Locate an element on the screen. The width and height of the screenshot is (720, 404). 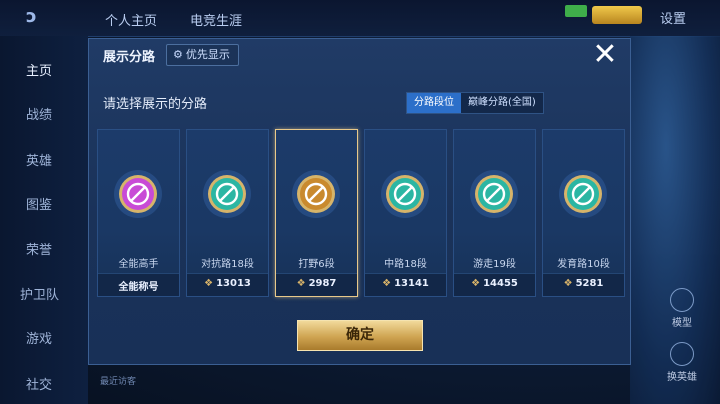
tab-peak-lane: 巅峰分路(全国) is located at coordinates (502, 103).